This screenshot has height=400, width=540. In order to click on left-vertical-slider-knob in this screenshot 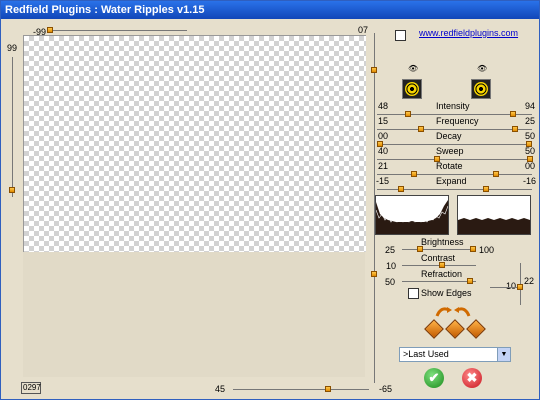, I will do `click(12, 190)`.